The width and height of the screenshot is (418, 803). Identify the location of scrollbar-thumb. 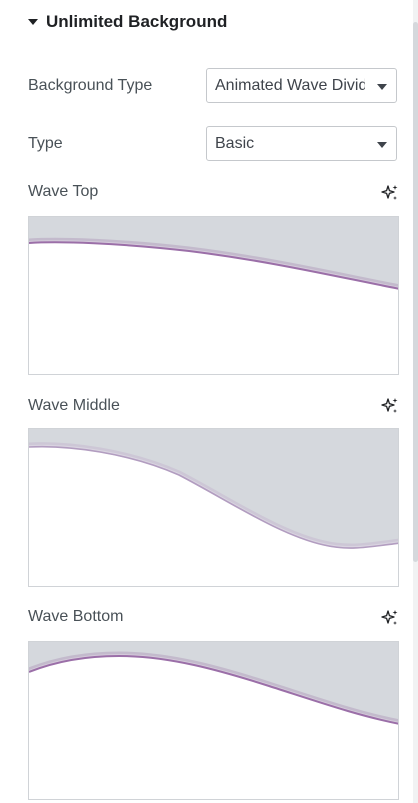
(415, 292).